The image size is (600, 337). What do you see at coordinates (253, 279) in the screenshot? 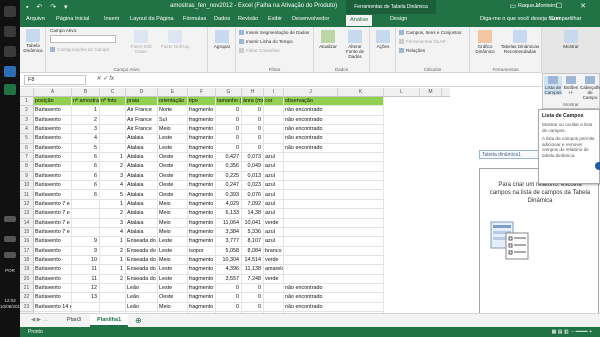
I see `table-cell: 7,248` at bounding box center [253, 279].